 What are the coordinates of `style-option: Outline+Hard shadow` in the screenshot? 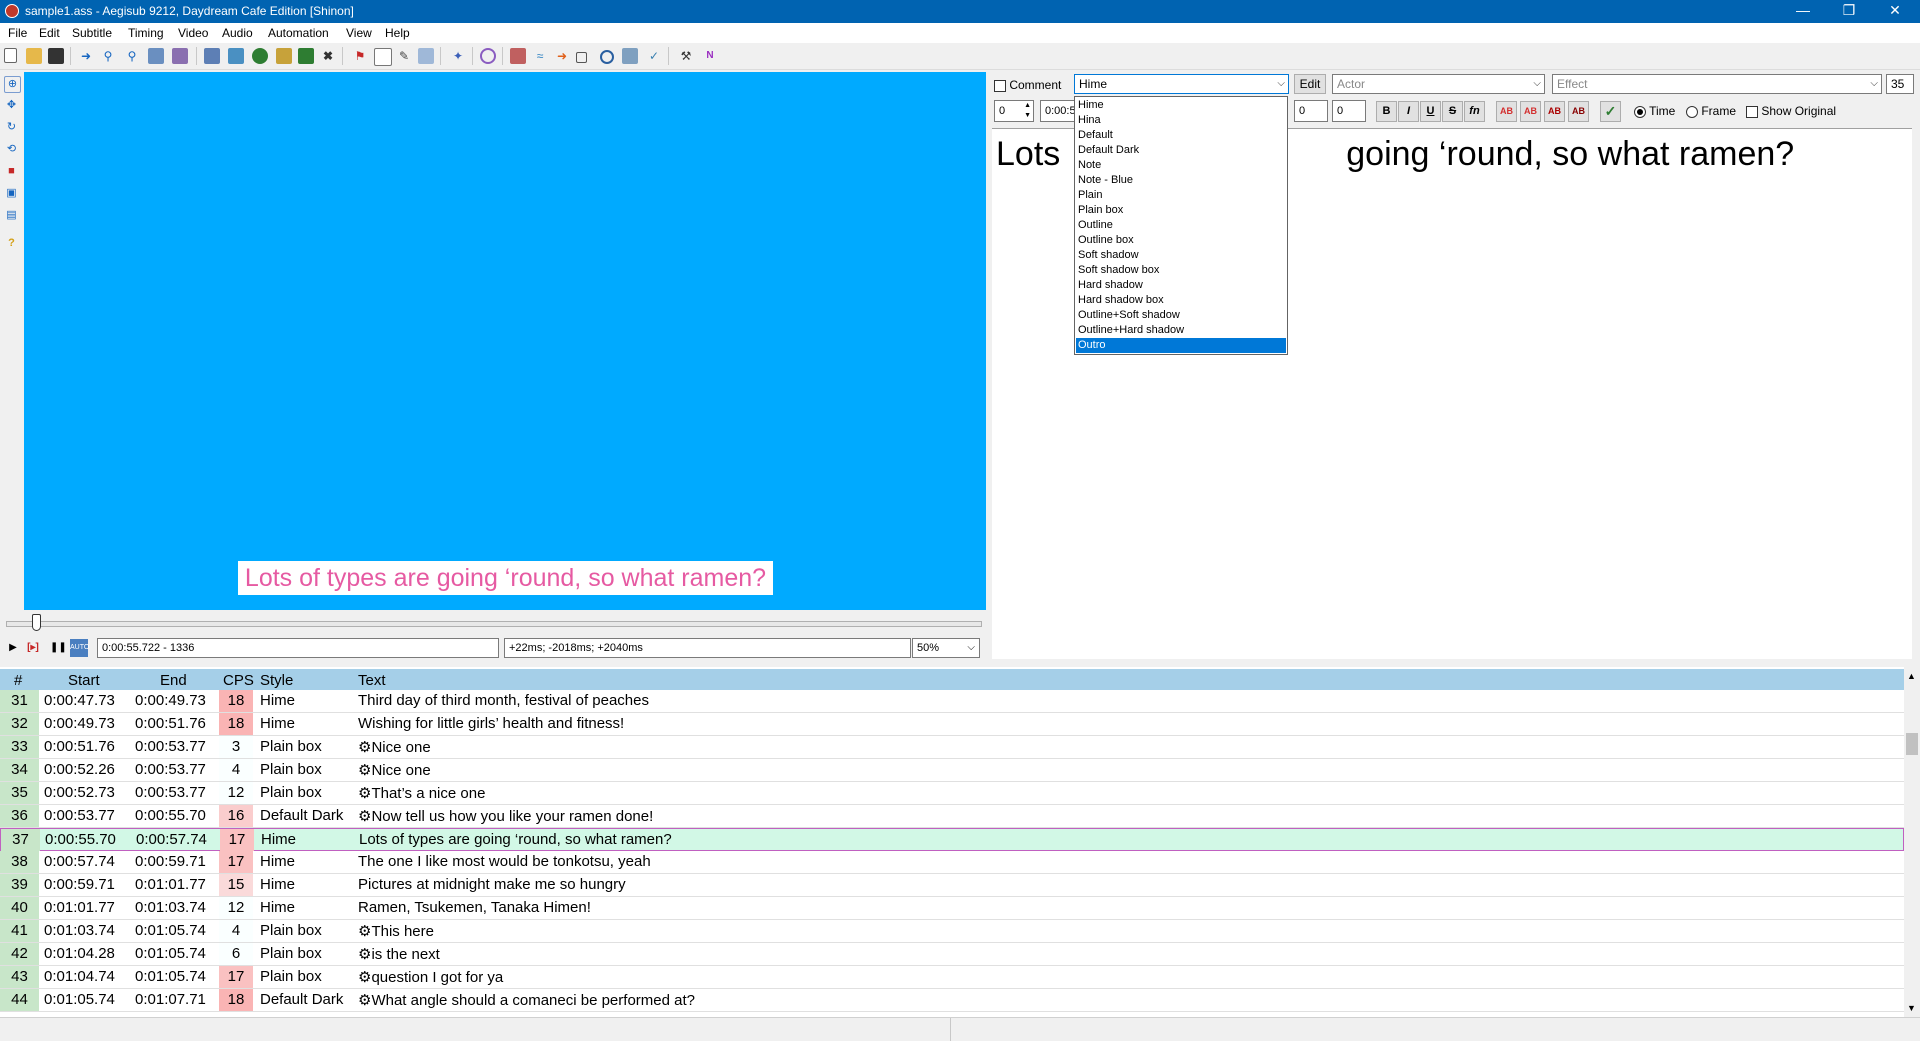 It's located at (1181, 330).